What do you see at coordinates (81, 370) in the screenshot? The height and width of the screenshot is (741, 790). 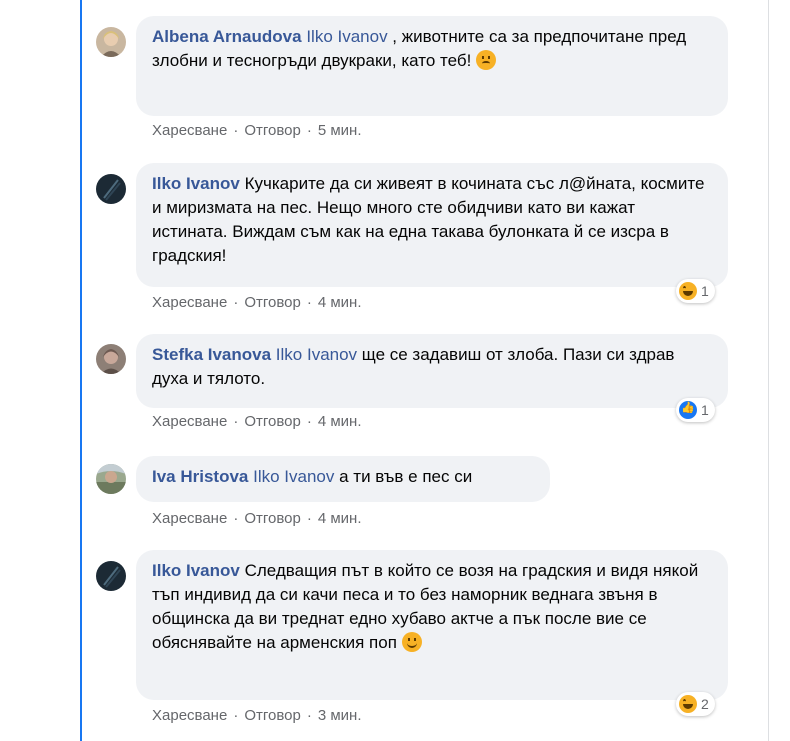 I see `thread-line` at bounding box center [81, 370].